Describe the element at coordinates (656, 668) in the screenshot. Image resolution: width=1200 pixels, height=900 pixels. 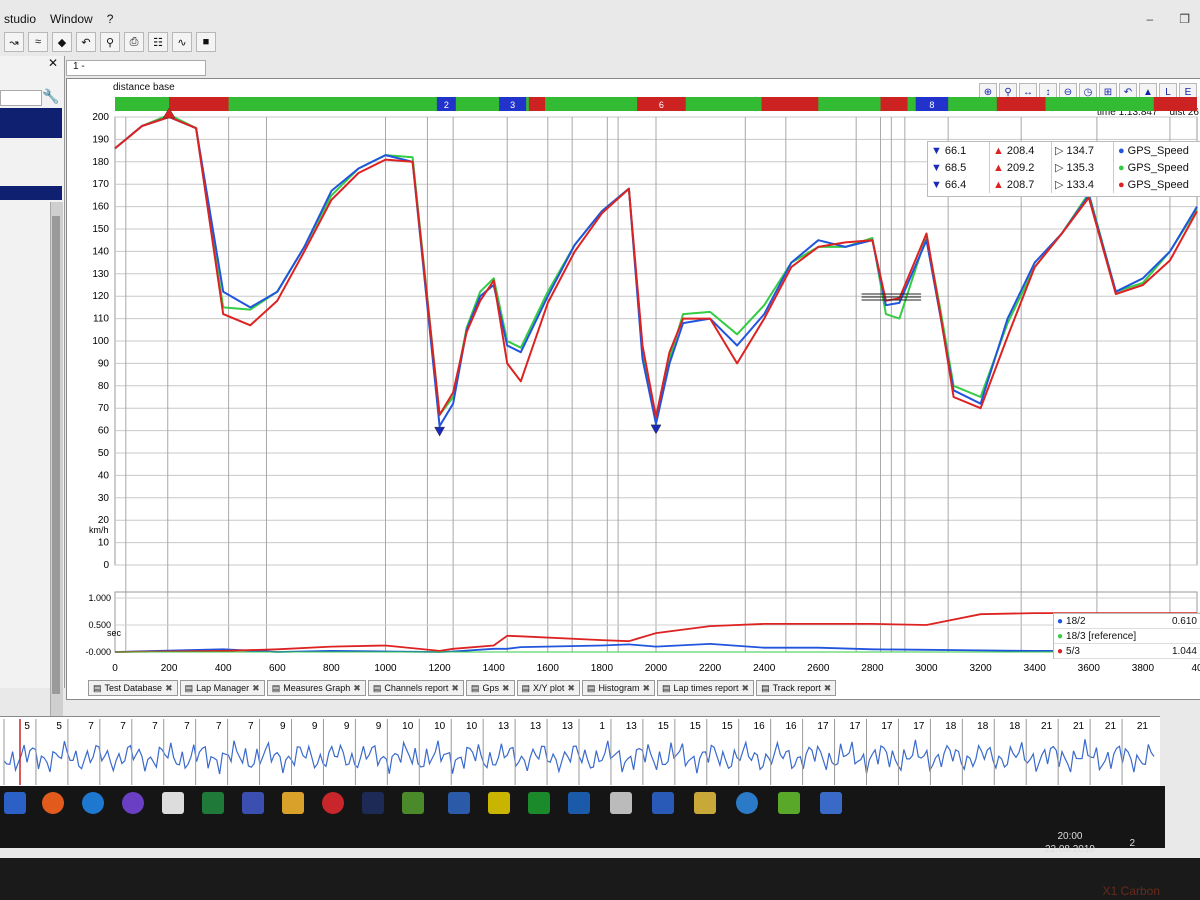
I see `x-tick-label: 2000` at that location.